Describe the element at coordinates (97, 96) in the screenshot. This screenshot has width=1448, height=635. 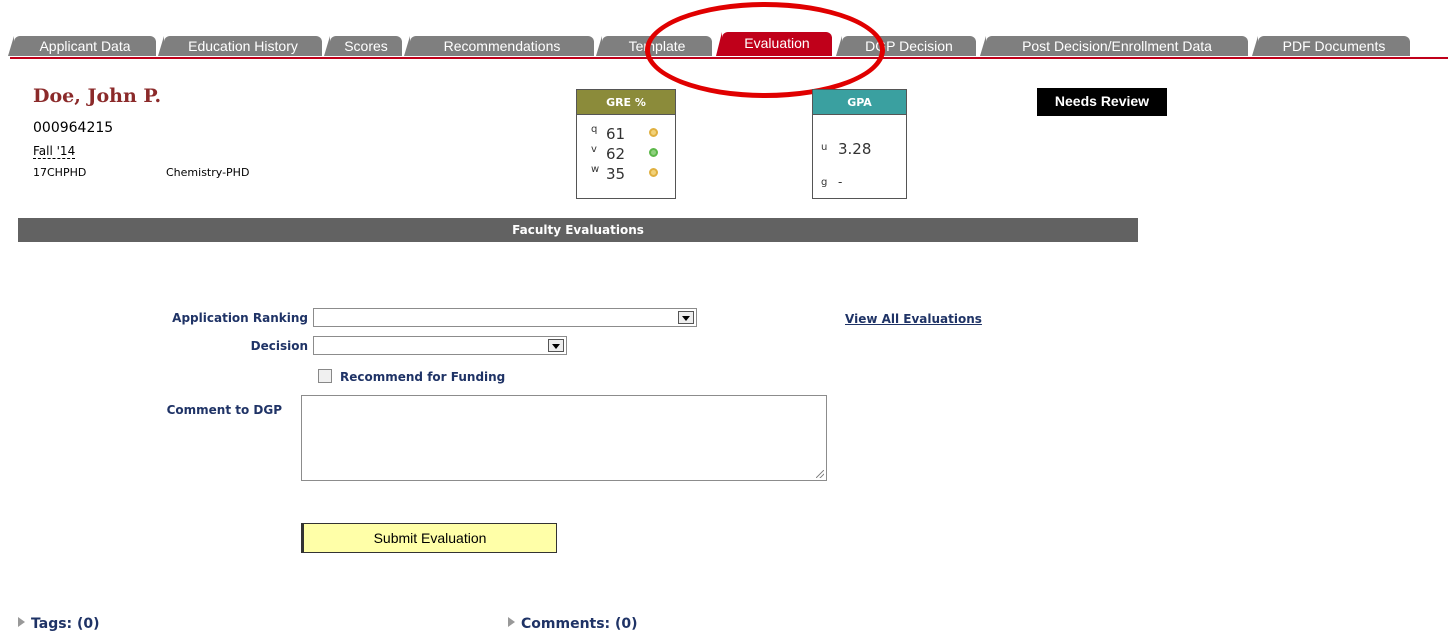
I see `applicant-name: Doe, John P.` at that location.